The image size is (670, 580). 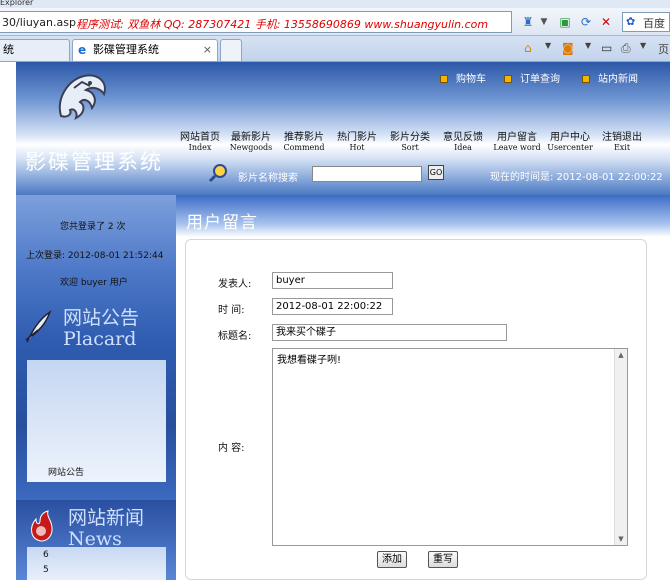 What do you see at coordinates (646, 29) in the screenshot?
I see `browser-search-field: ✿ 百度一` at bounding box center [646, 29].